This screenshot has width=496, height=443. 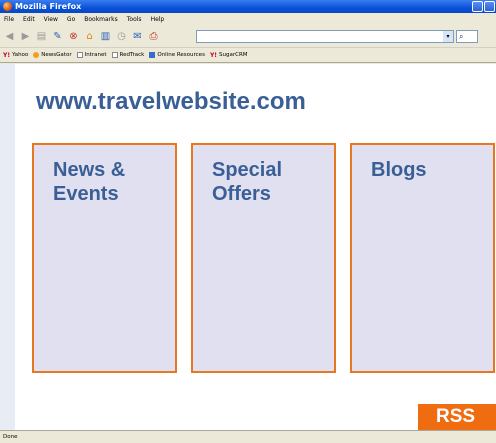 I want to click on bookmark-label: Yahoo, so click(x=20, y=55).